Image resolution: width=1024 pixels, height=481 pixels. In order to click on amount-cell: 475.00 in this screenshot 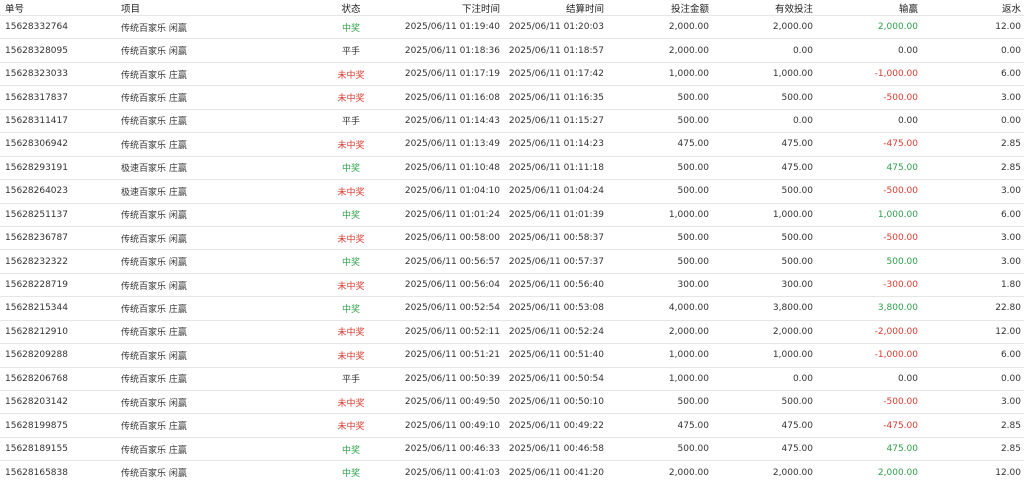, I will do `click(693, 144)`.